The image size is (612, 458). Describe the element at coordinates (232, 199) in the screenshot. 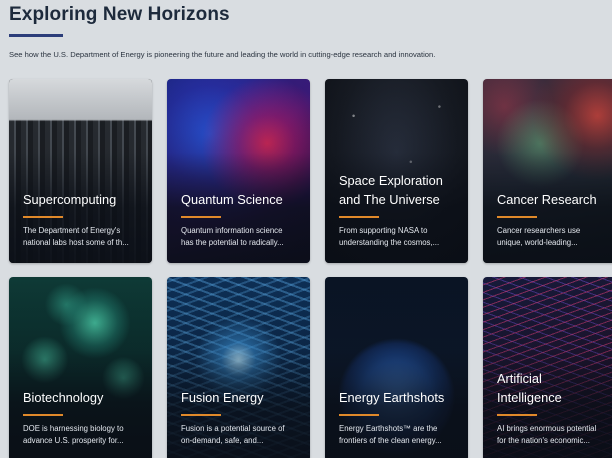

I see `card-title: Quantum Science` at that location.